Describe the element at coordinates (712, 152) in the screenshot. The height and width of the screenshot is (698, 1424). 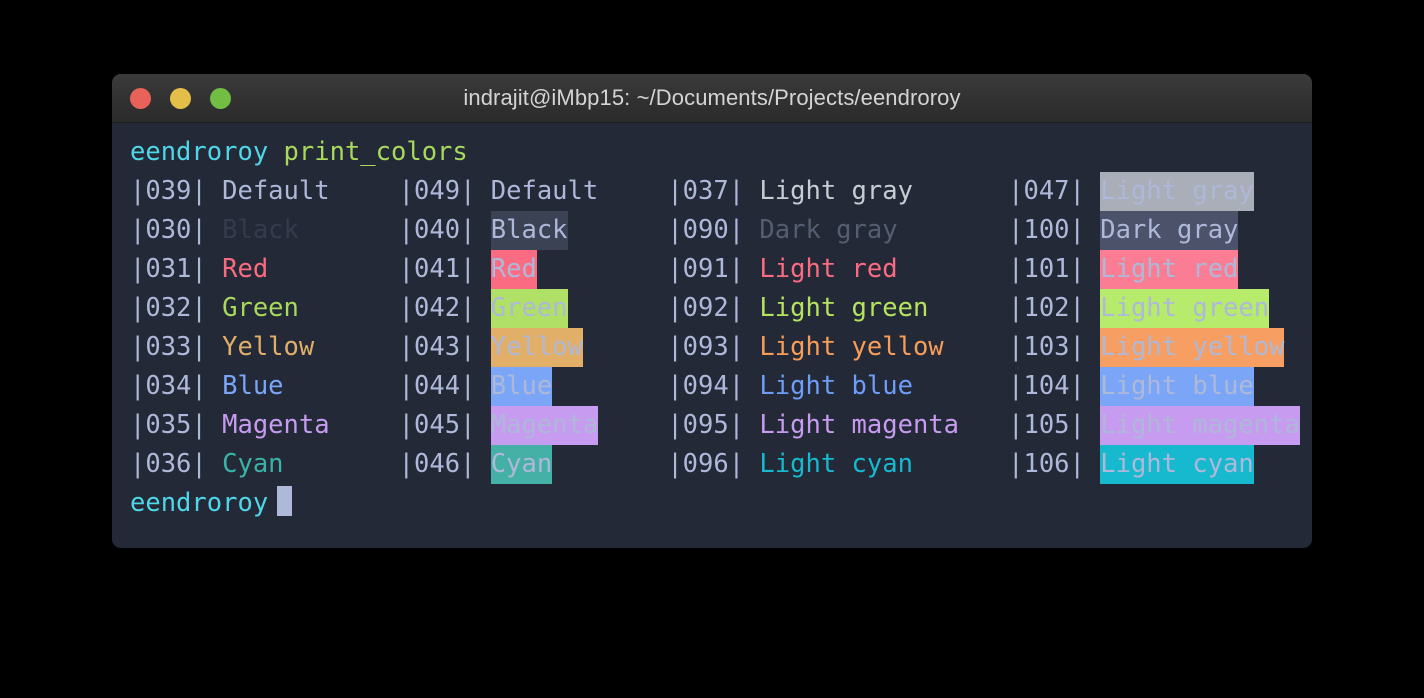
I see `command-line-top: eendroroy print_colors` at that location.